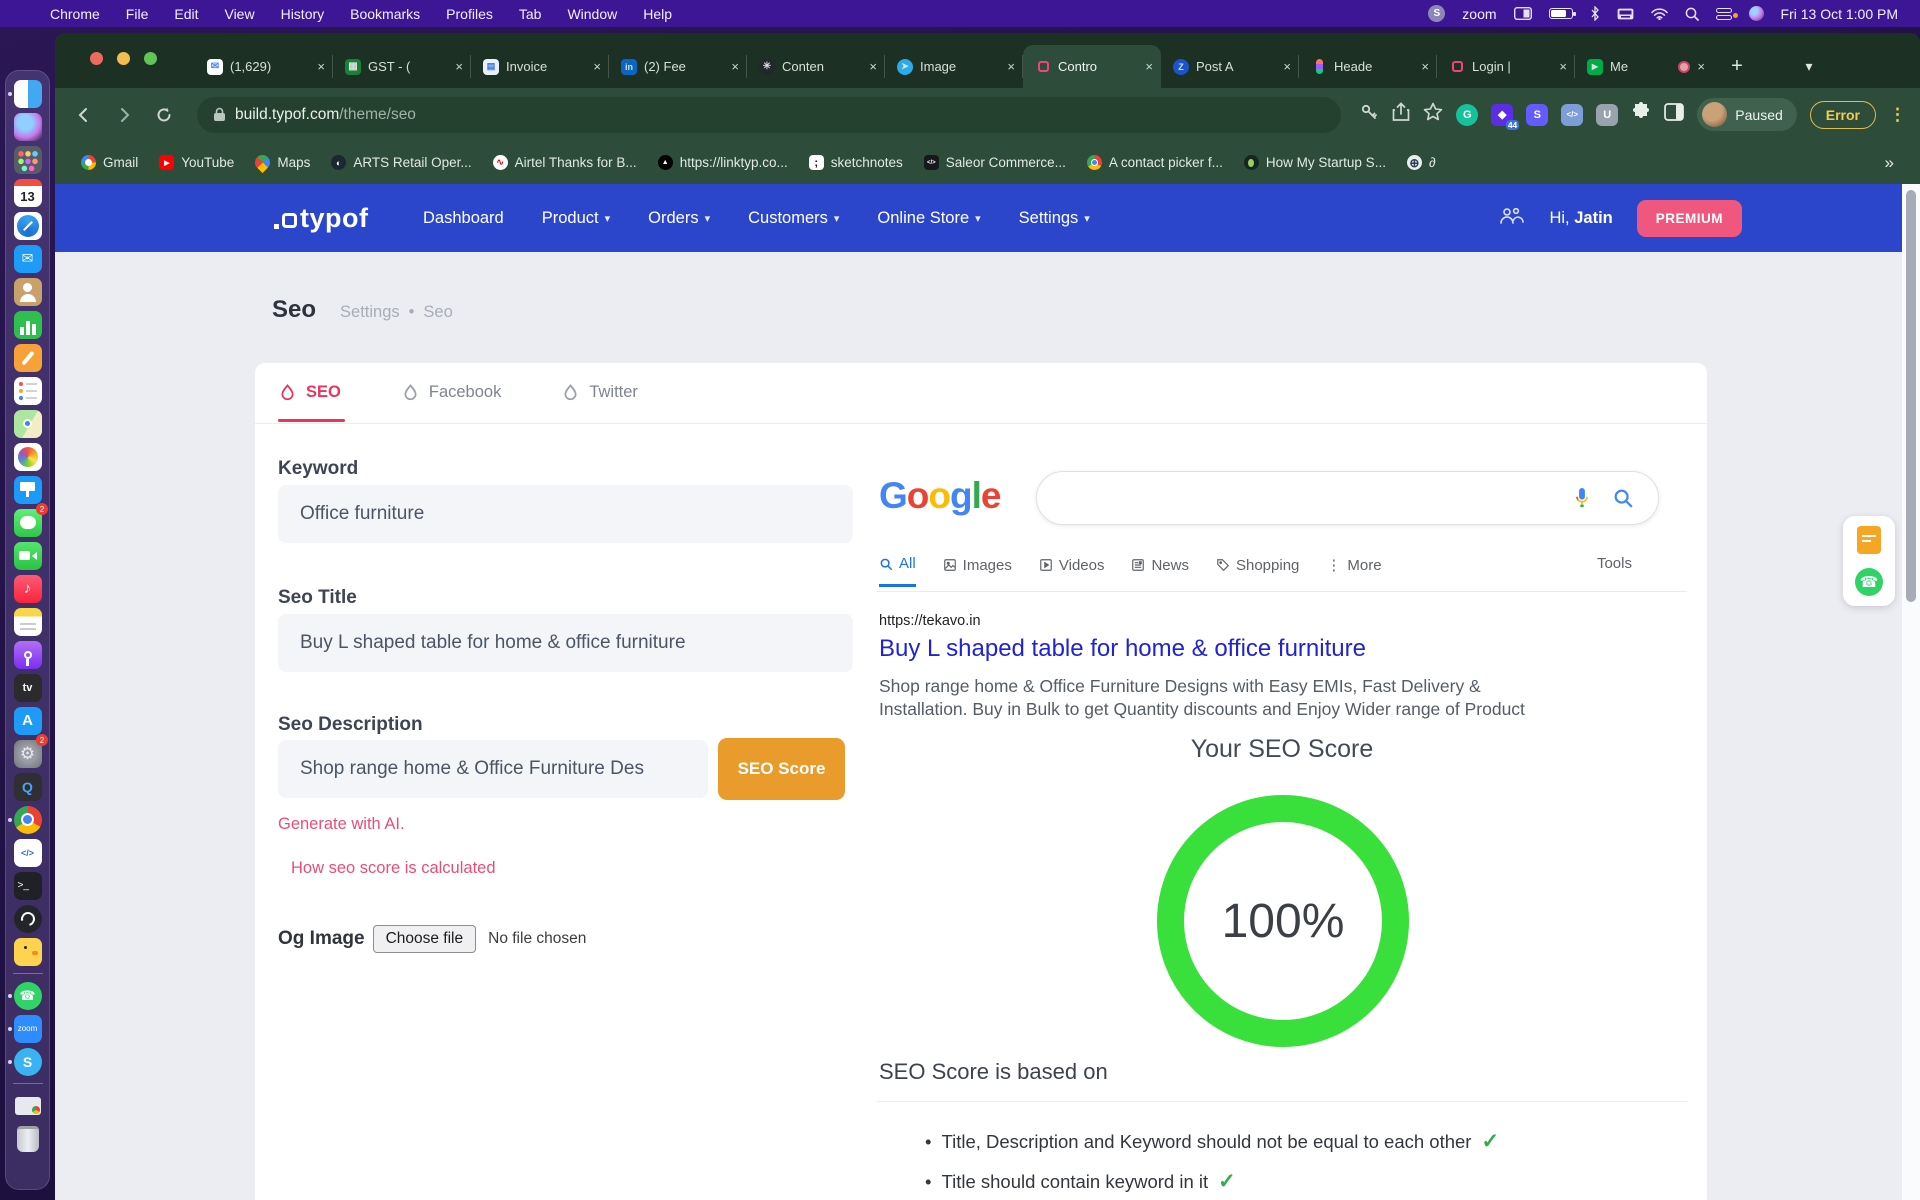 This screenshot has width=1920, height=1200. Describe the element at coordinates (1401, 114) in the screenshot. I see `share-icon` at that location.